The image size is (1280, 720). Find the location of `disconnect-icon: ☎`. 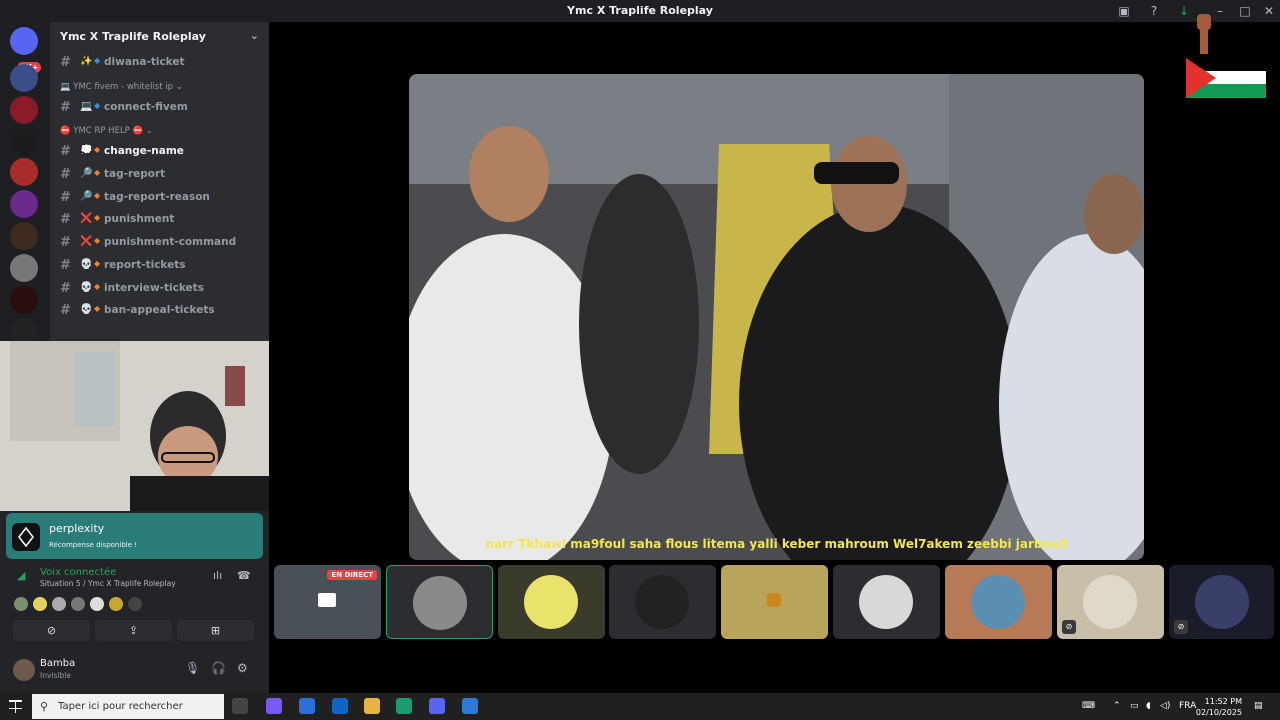

disconnect-icon: ☎ is located at coordinates (244, 575).